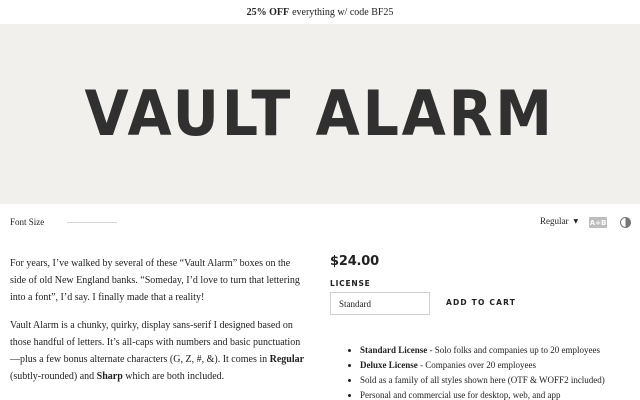  I want to click on font-size-label: Font Size, so click(27, 222).